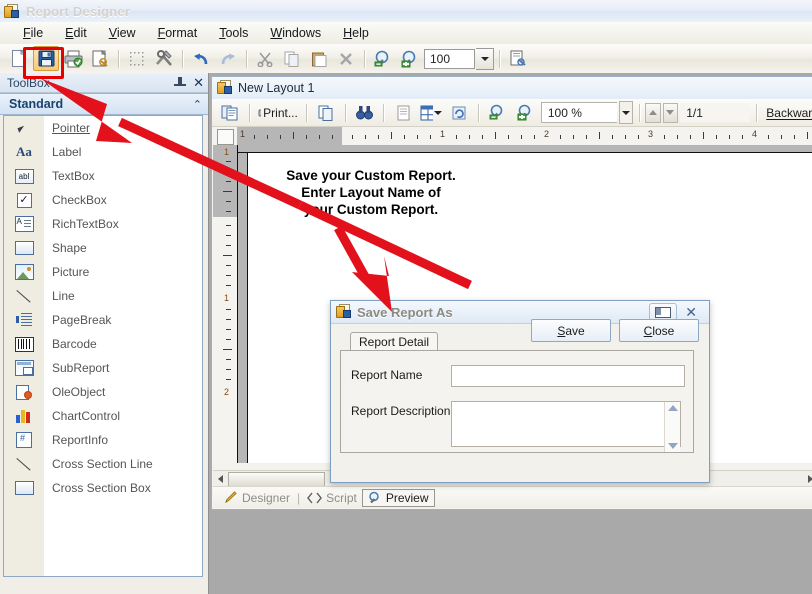  What do you see at coordinates (265, 58) in the screenshot?
I see `scissors-icon` at bounding box center [265, 58].